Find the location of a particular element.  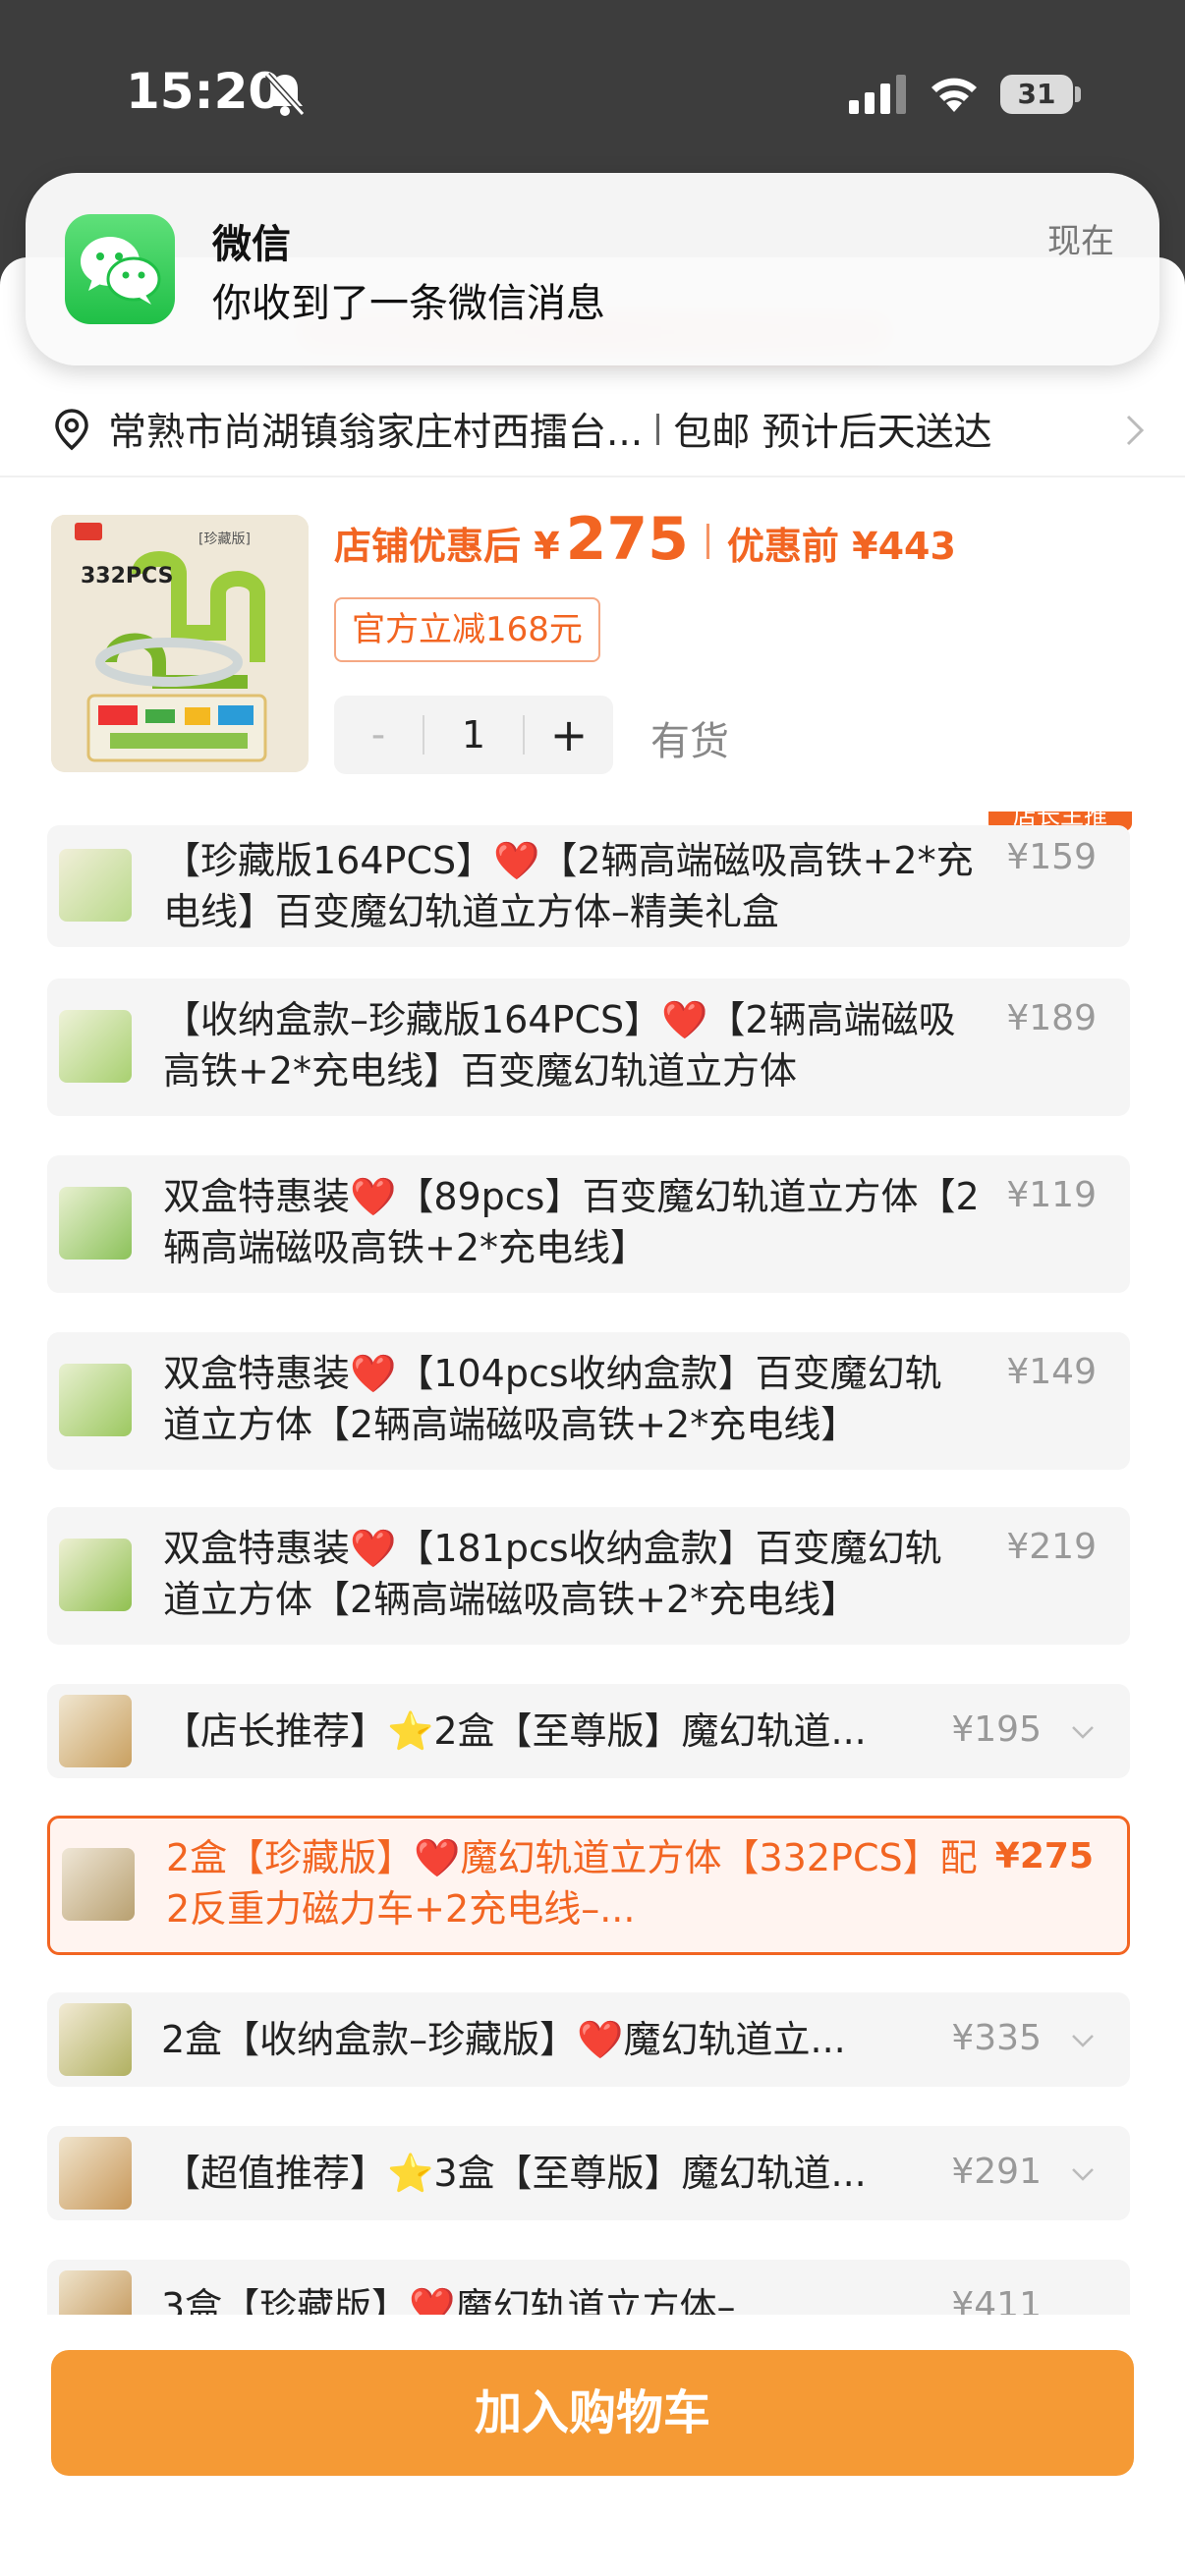

product-image-brand: [珍藏版] is located at coordinates (225, 539).